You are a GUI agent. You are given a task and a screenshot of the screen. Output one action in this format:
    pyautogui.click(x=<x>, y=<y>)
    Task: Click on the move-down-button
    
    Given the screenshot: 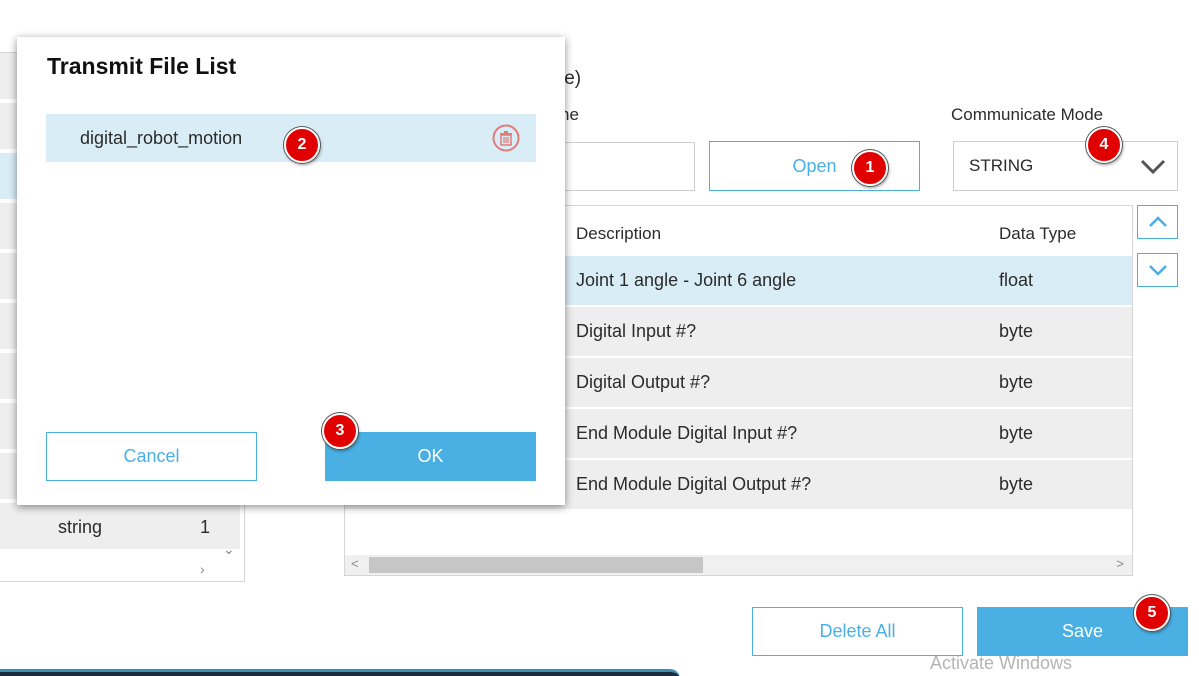 What is the action you would take?
    pyautogui.click(x=1157, y=270)
    